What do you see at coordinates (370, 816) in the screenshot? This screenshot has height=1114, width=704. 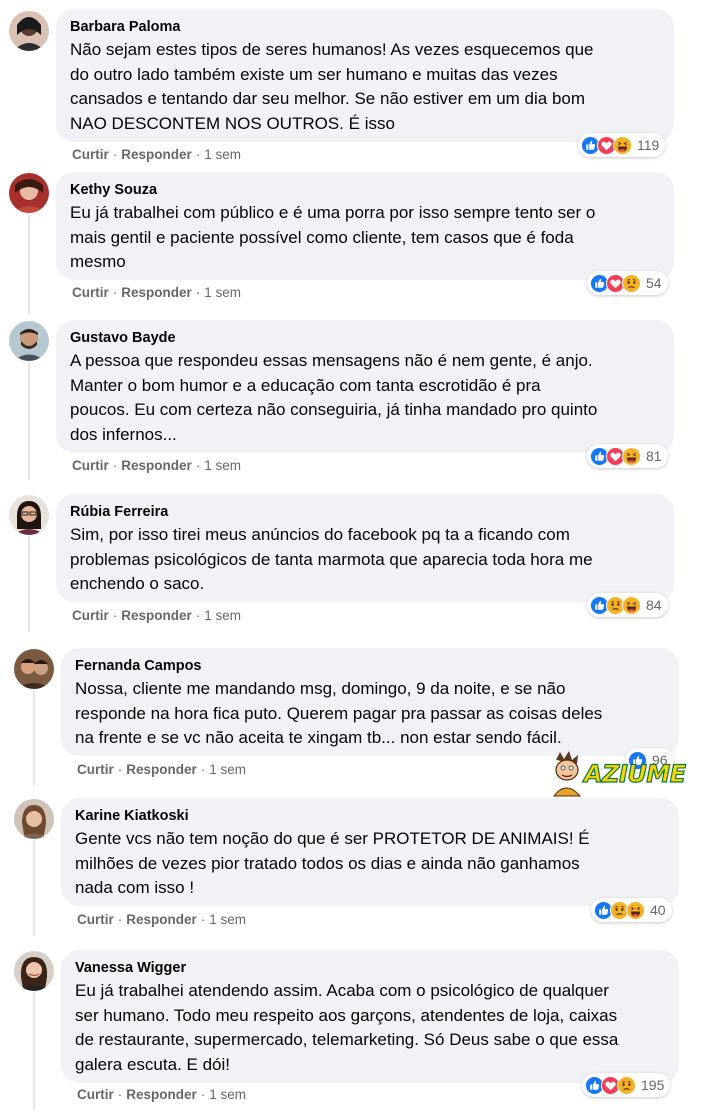 I see `comment-author: Karine Kiatkoski` at bounding box center [370, 816].